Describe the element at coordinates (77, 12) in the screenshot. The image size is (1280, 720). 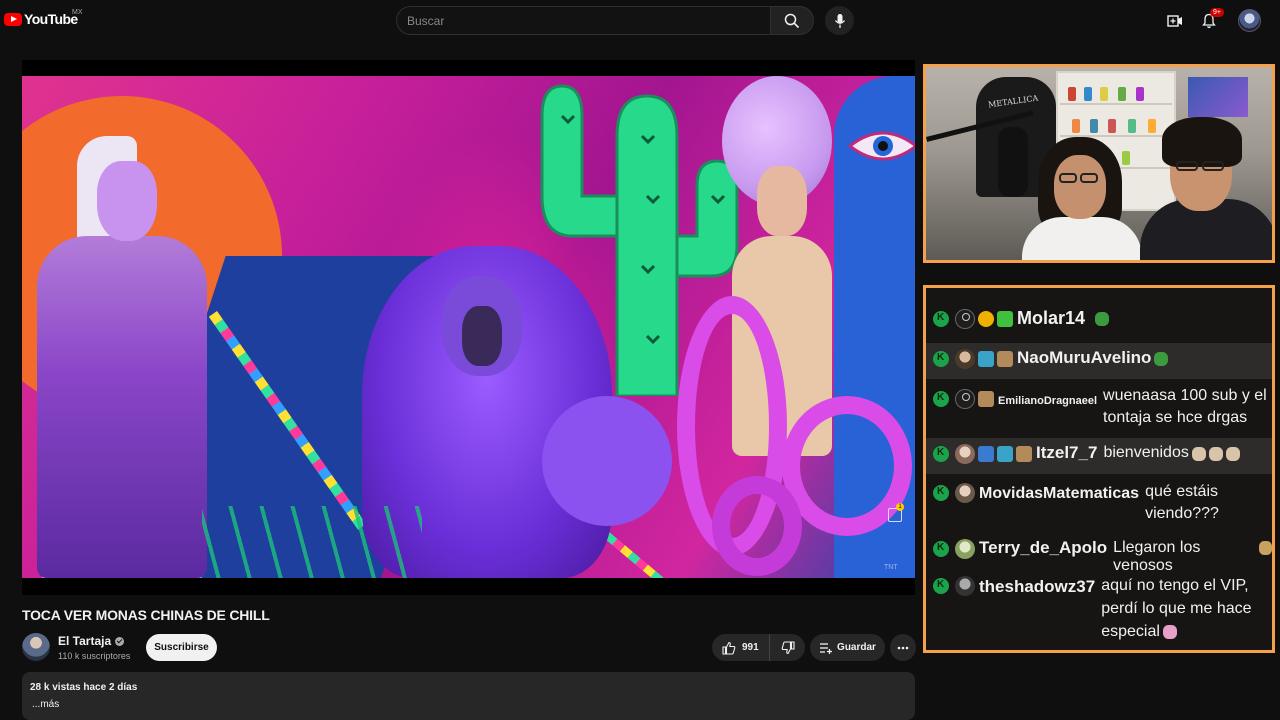
I see `region-label: MX` at that location.